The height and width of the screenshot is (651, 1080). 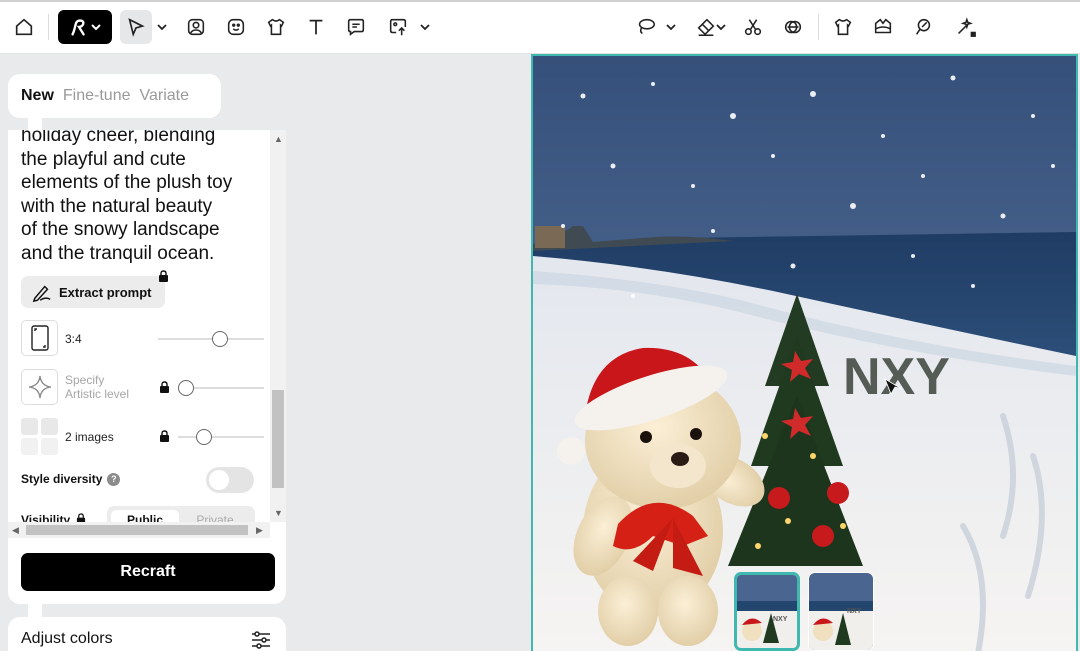 I want to click on tab-variate: Variate, so click(x=165, y=96).